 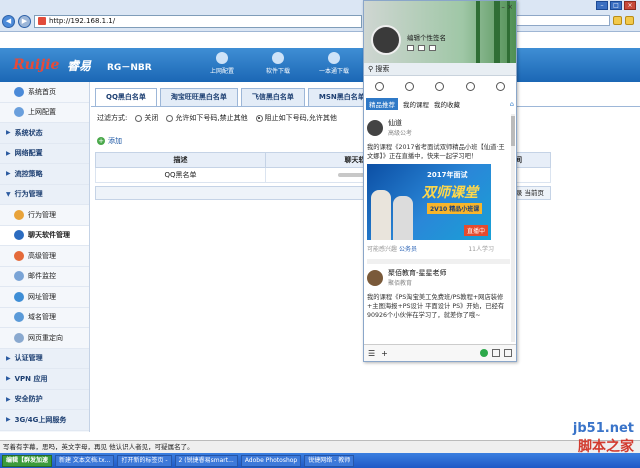 I want to click on filter-off-radio: 关闭, so click(x=146, y=118).